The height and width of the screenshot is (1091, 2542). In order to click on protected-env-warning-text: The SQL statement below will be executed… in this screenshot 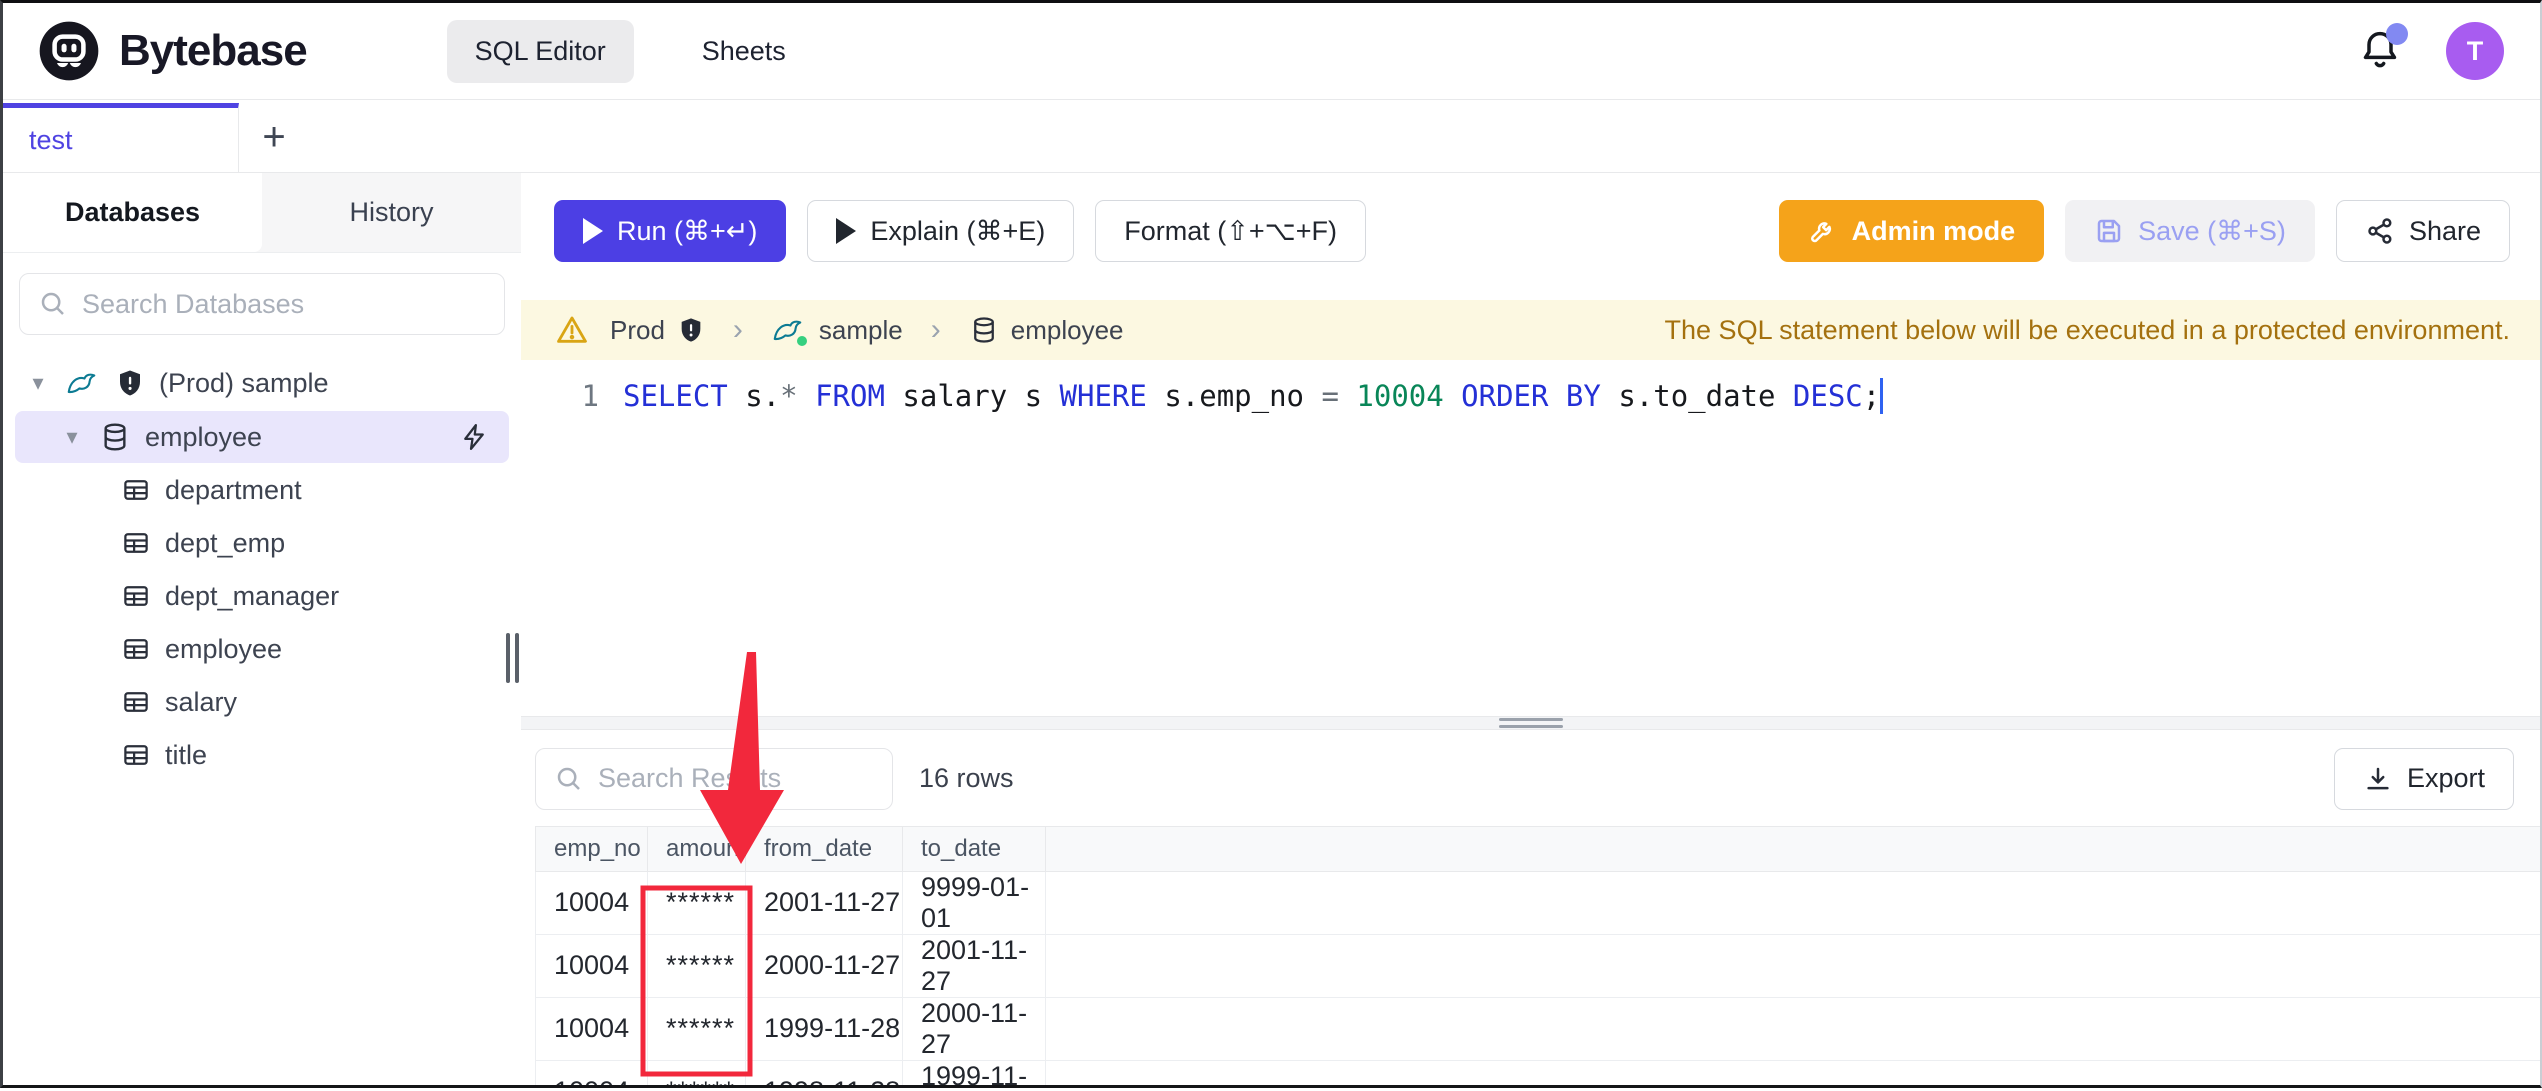, I will do `click(2087, 329)`.